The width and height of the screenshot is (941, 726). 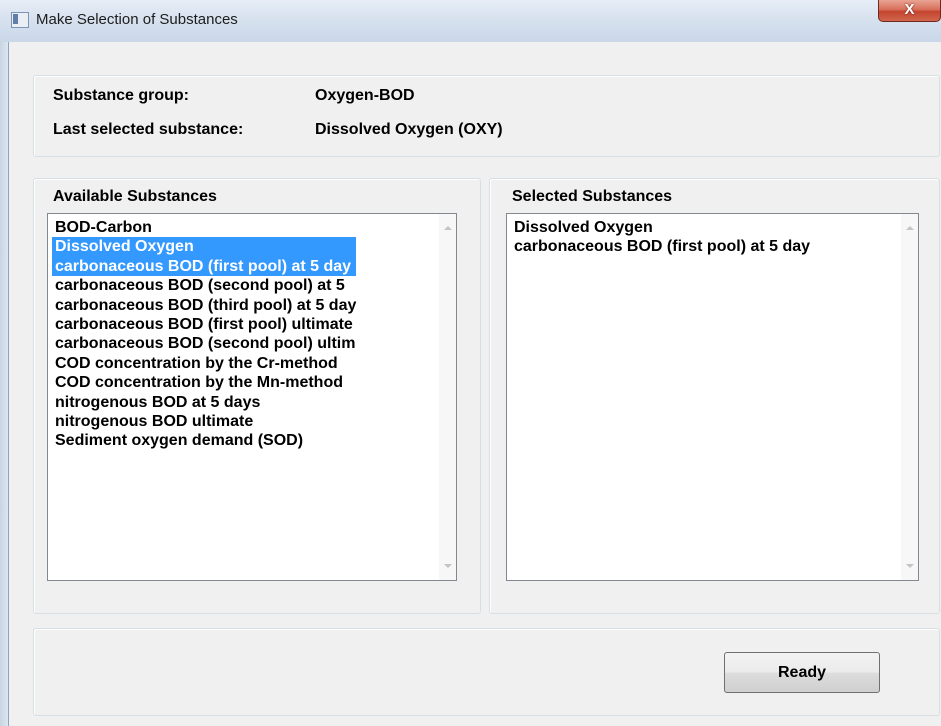 I want to click on close-icon: X, so click(x=909, y=9).